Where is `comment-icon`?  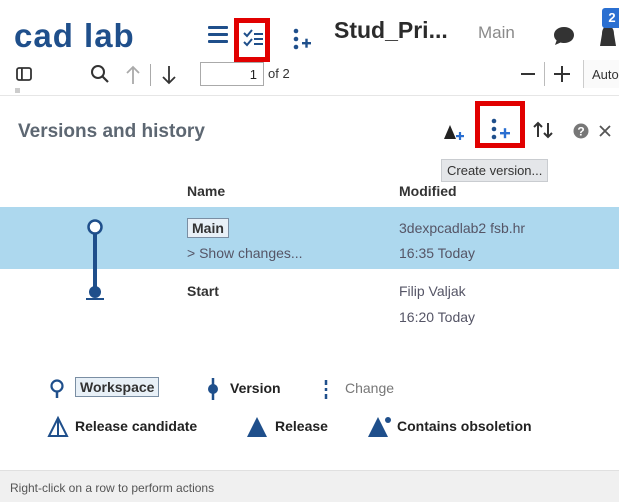
comment-icon is located at coordinates (564, 36).